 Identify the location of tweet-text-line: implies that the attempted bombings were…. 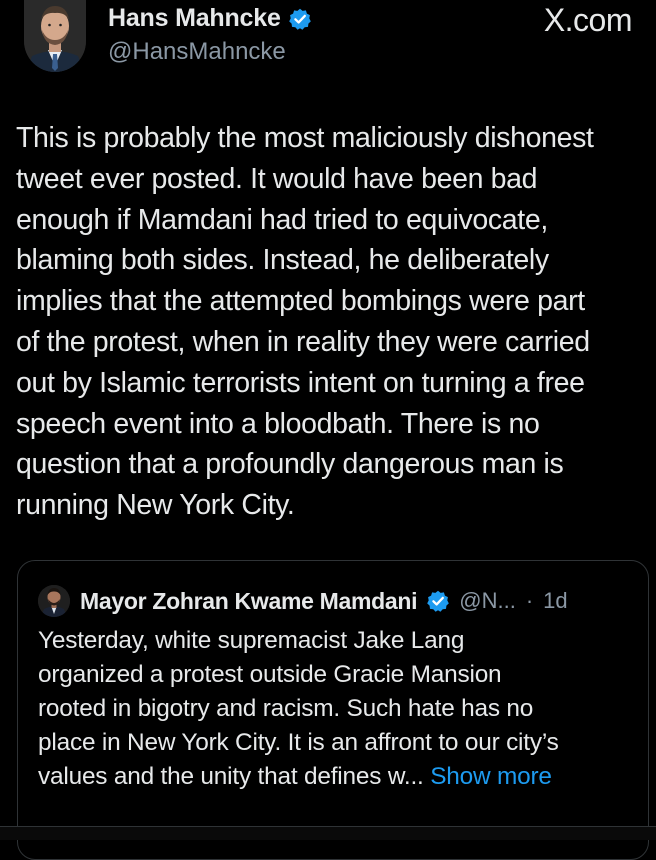
(300, 301).